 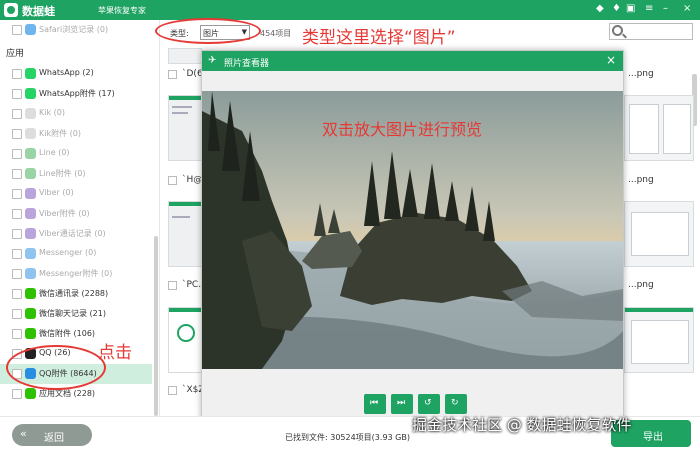 What do you see at coordinates (66, 72) in the screenshot?
I see `sidebar-item-label: WhatsApp (2)` at bounding box center [66, 72].